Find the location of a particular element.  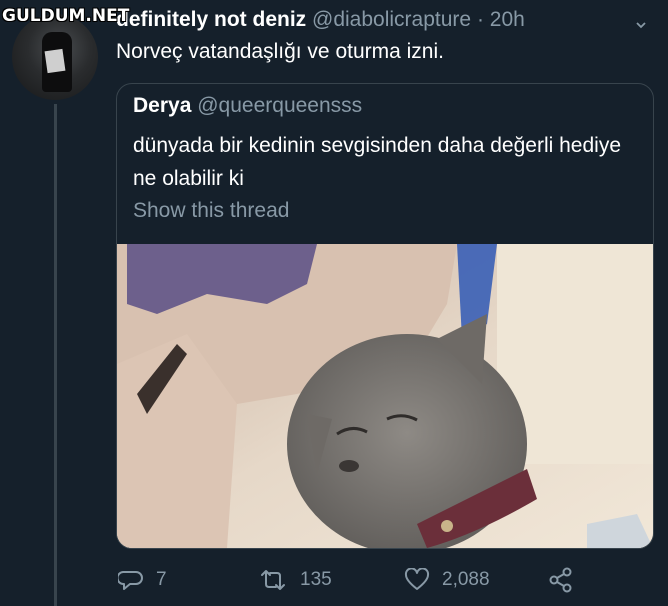

share-button is located at coordinates (567, 580).